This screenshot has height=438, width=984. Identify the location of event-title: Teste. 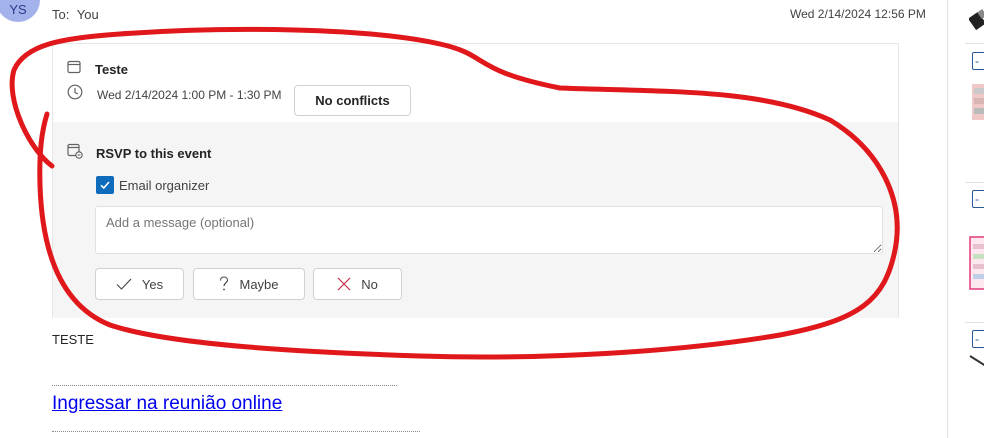
(111, 69).